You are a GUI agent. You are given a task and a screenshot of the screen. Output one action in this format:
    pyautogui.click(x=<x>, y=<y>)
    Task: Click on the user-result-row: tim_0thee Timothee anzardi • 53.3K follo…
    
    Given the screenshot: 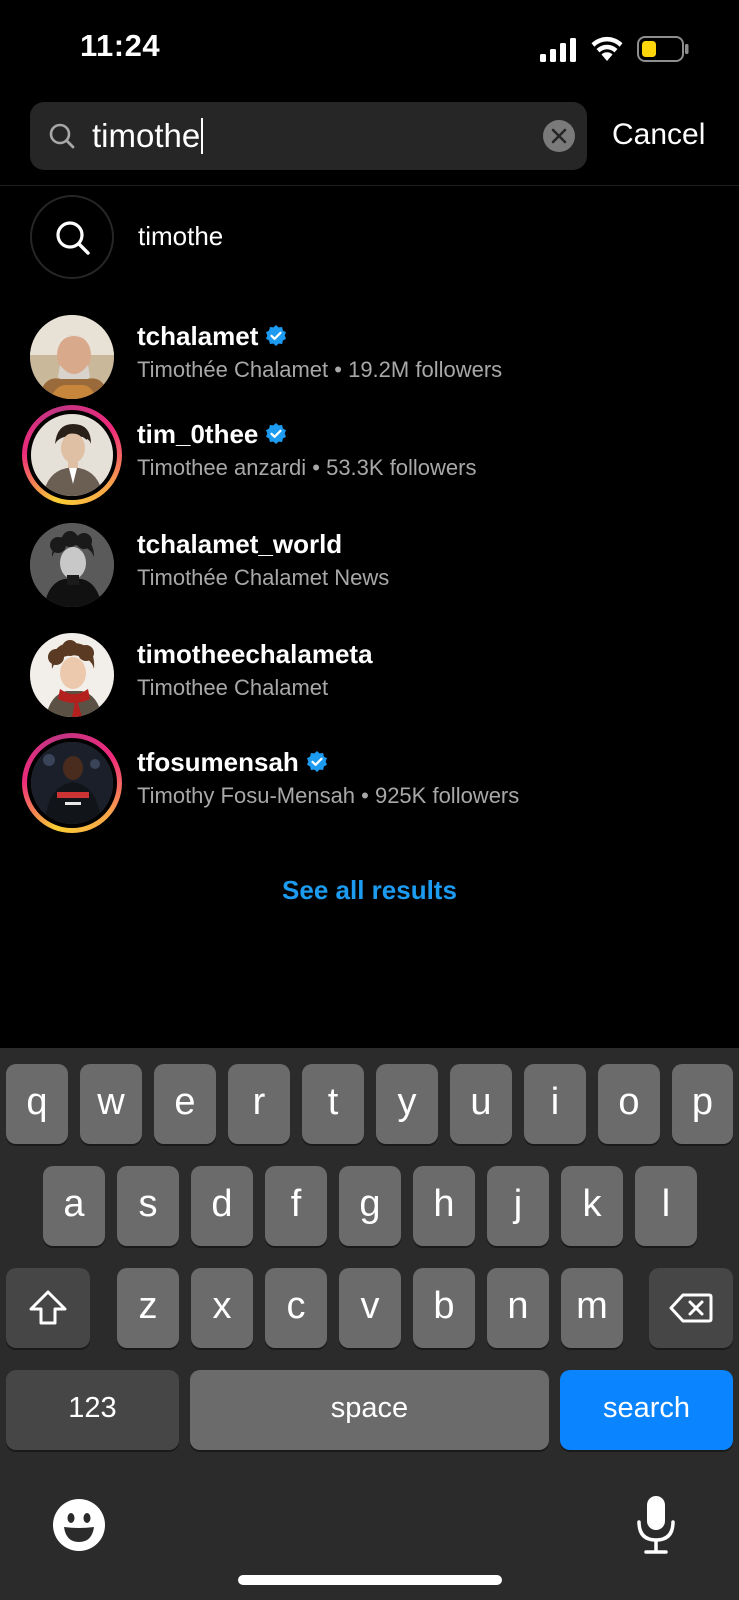 What is the action you would take?
    pyautogui.click(x=367, y=455)
    